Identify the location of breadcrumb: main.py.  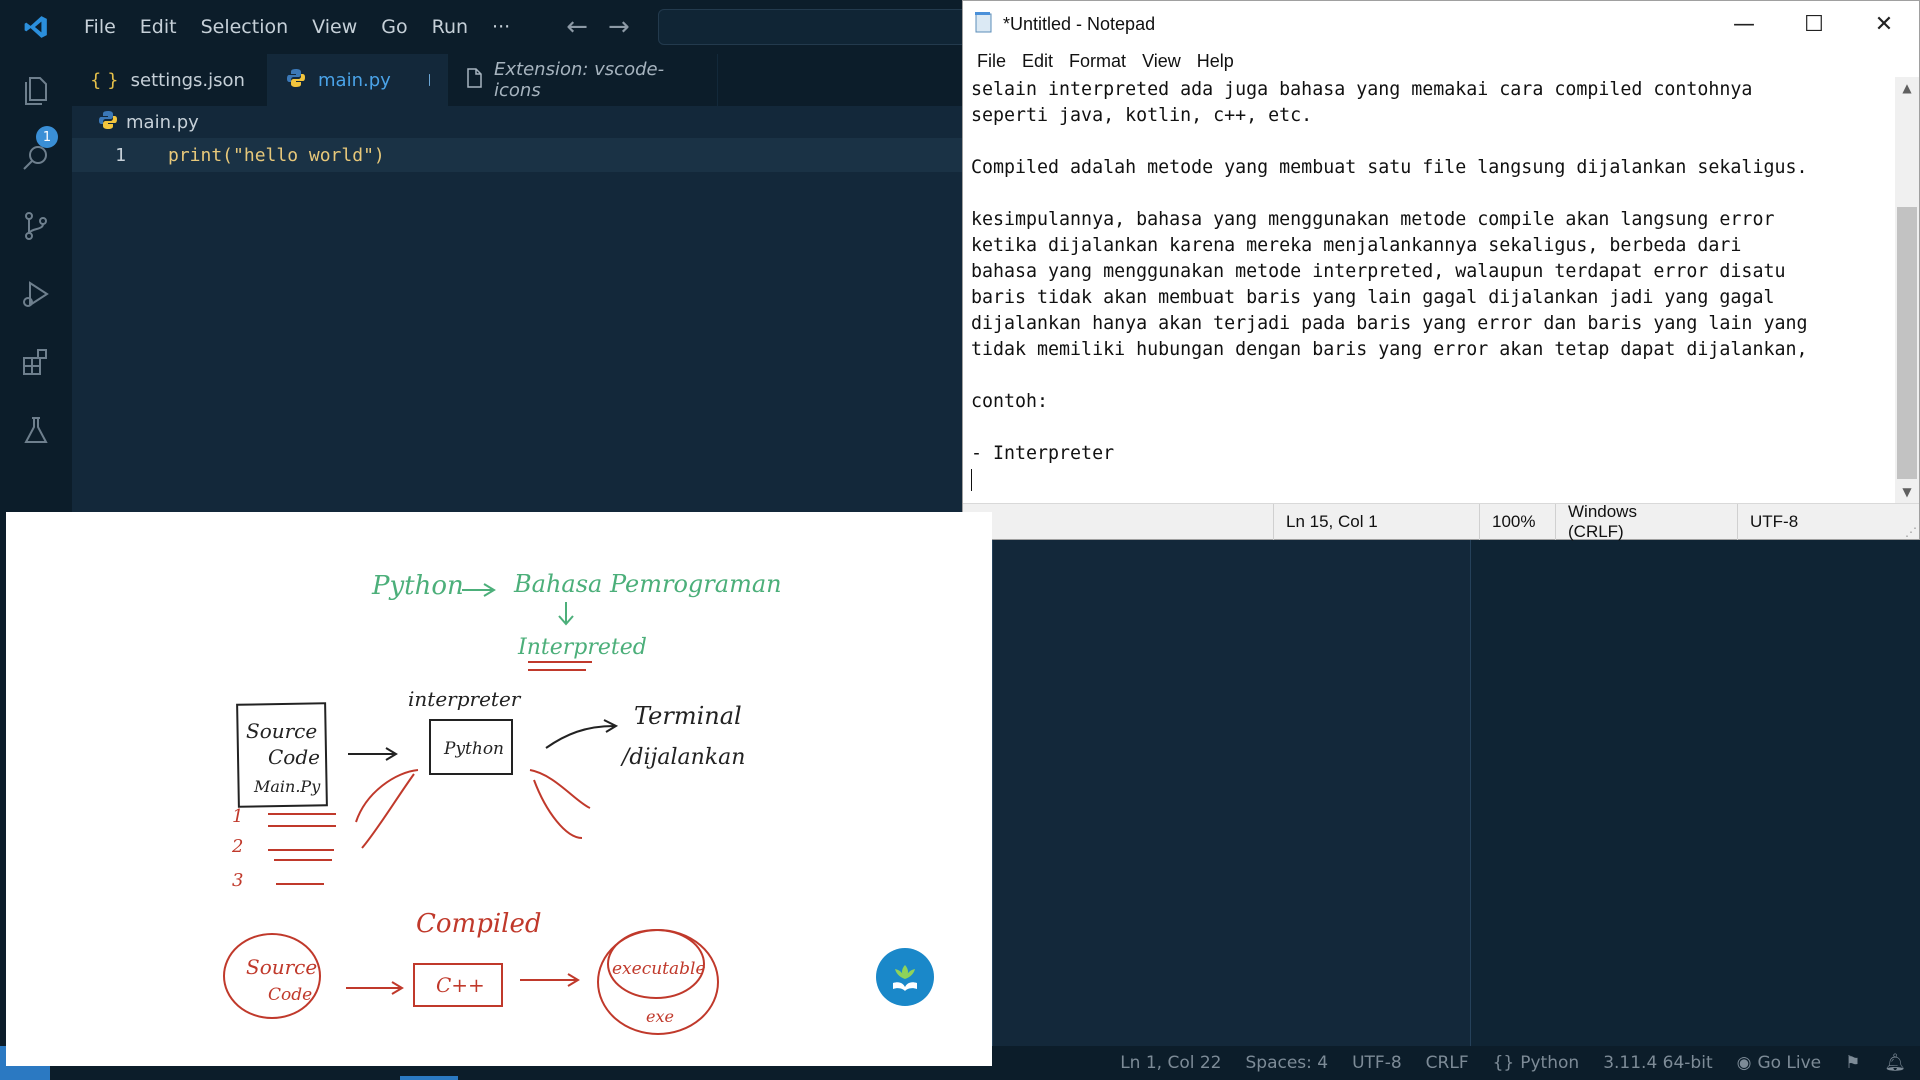
(148, 122).